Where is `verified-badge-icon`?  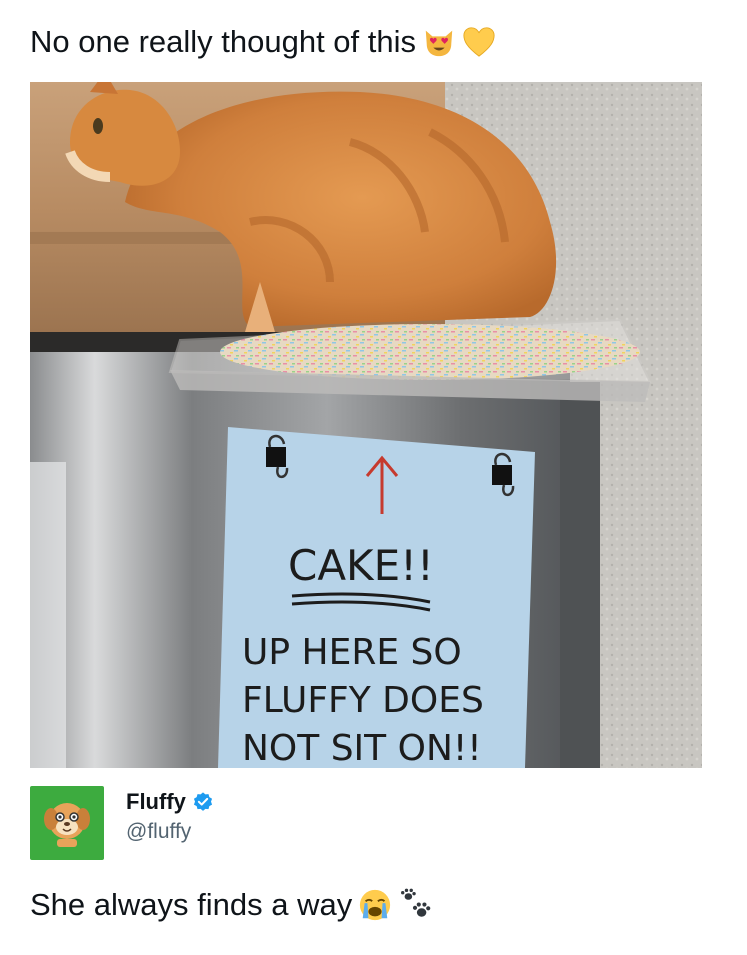
verified-badge-icon is located at coordinates (202, 801).